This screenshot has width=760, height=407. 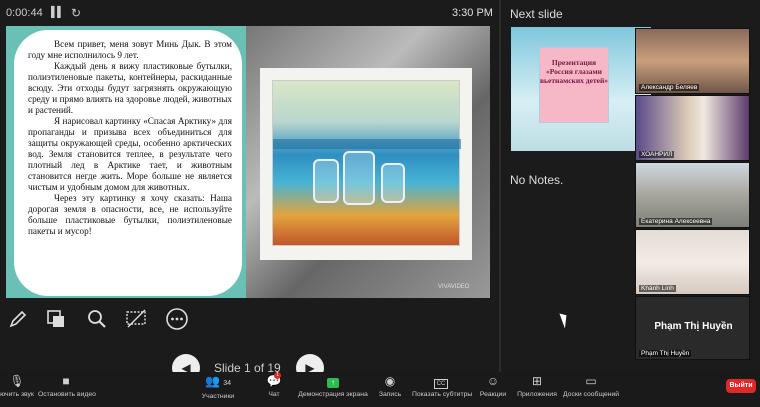 What do you see at coordinates (24, 13) in the screenshot?
I see `elapsed-timer: 0:00:44` at bounding box center [24, 13].